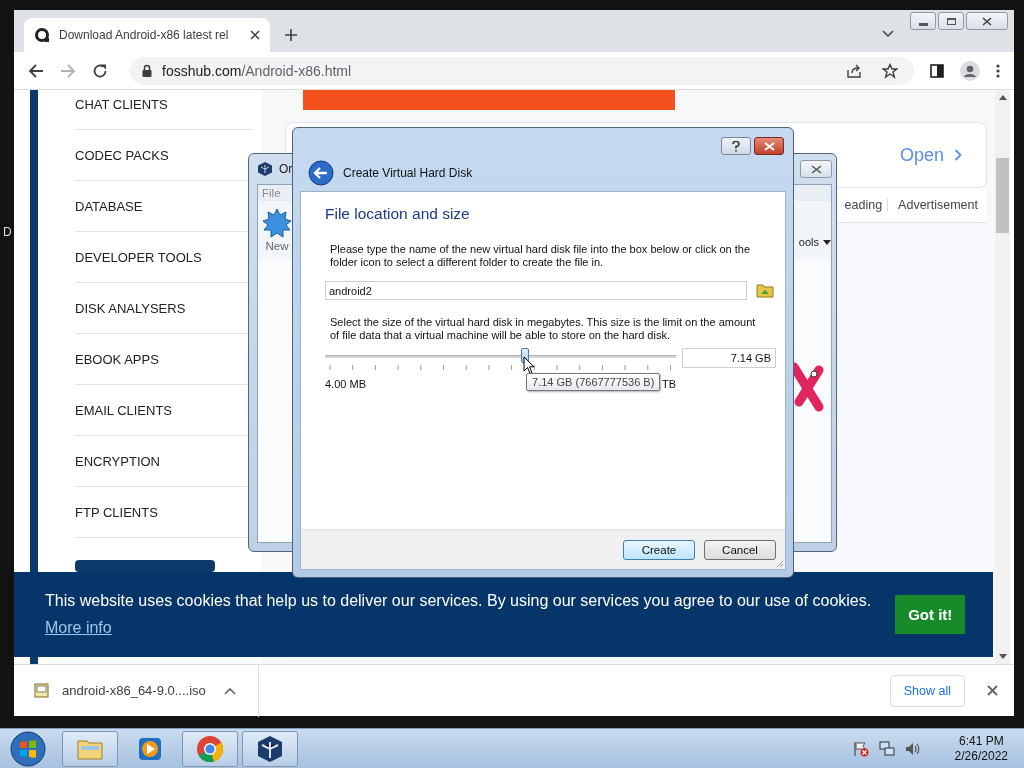 Image resolution: width=1024 pixels, height=768 pixels. Describe the element at coordinates (130, 308) in the screenshot. I see `sidebar-item: DISK ANALYSERS` at that location.